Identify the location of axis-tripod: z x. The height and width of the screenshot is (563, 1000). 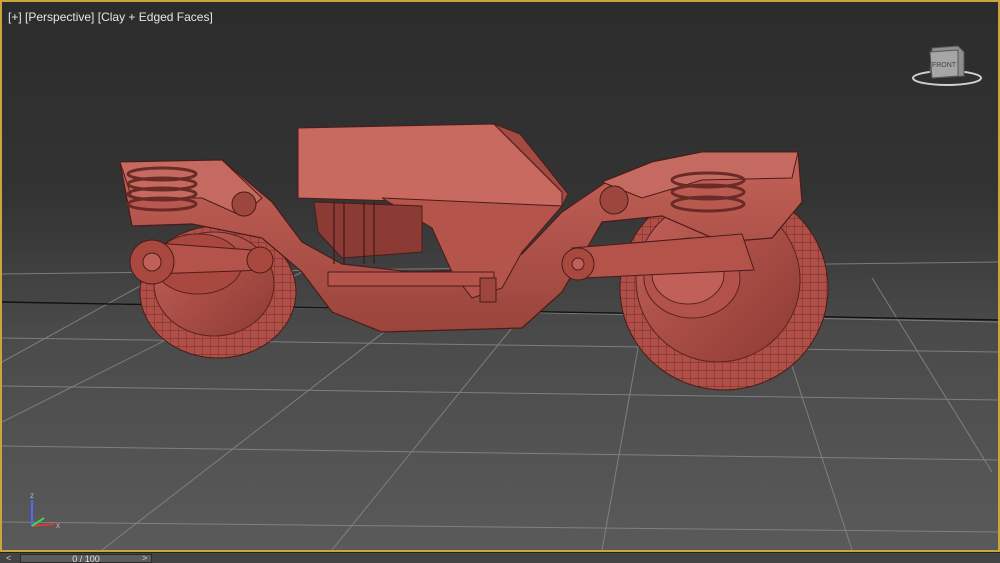
(45, 510).